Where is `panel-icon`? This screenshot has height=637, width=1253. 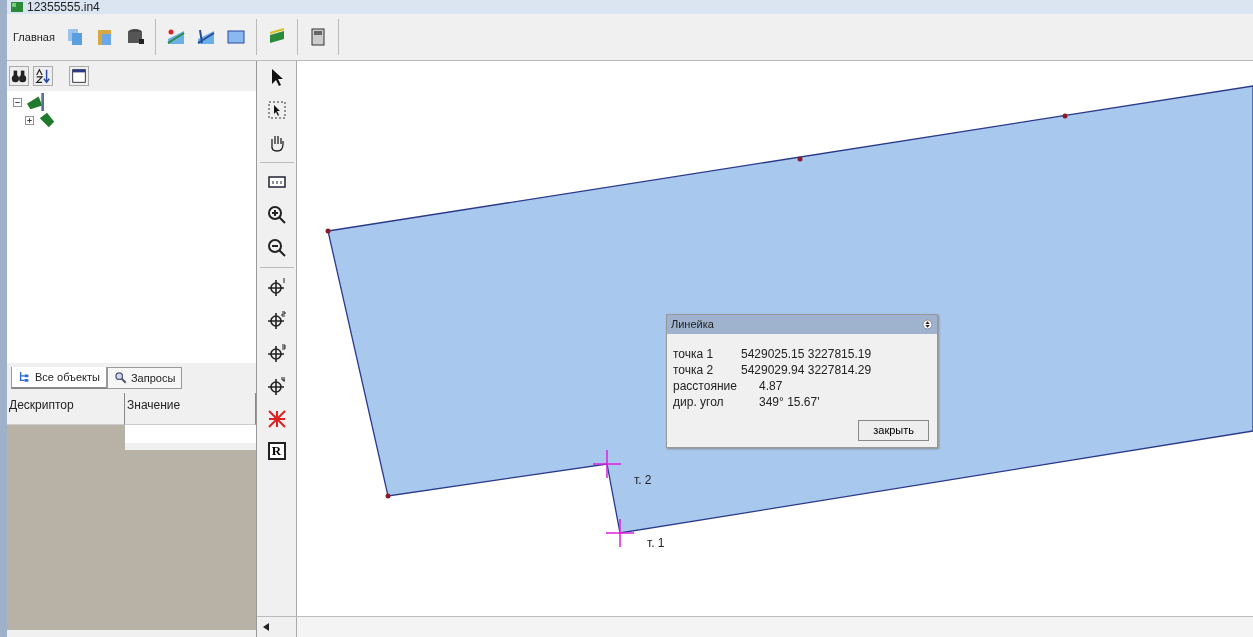 panel-icon is located at coordinates (235, 37).